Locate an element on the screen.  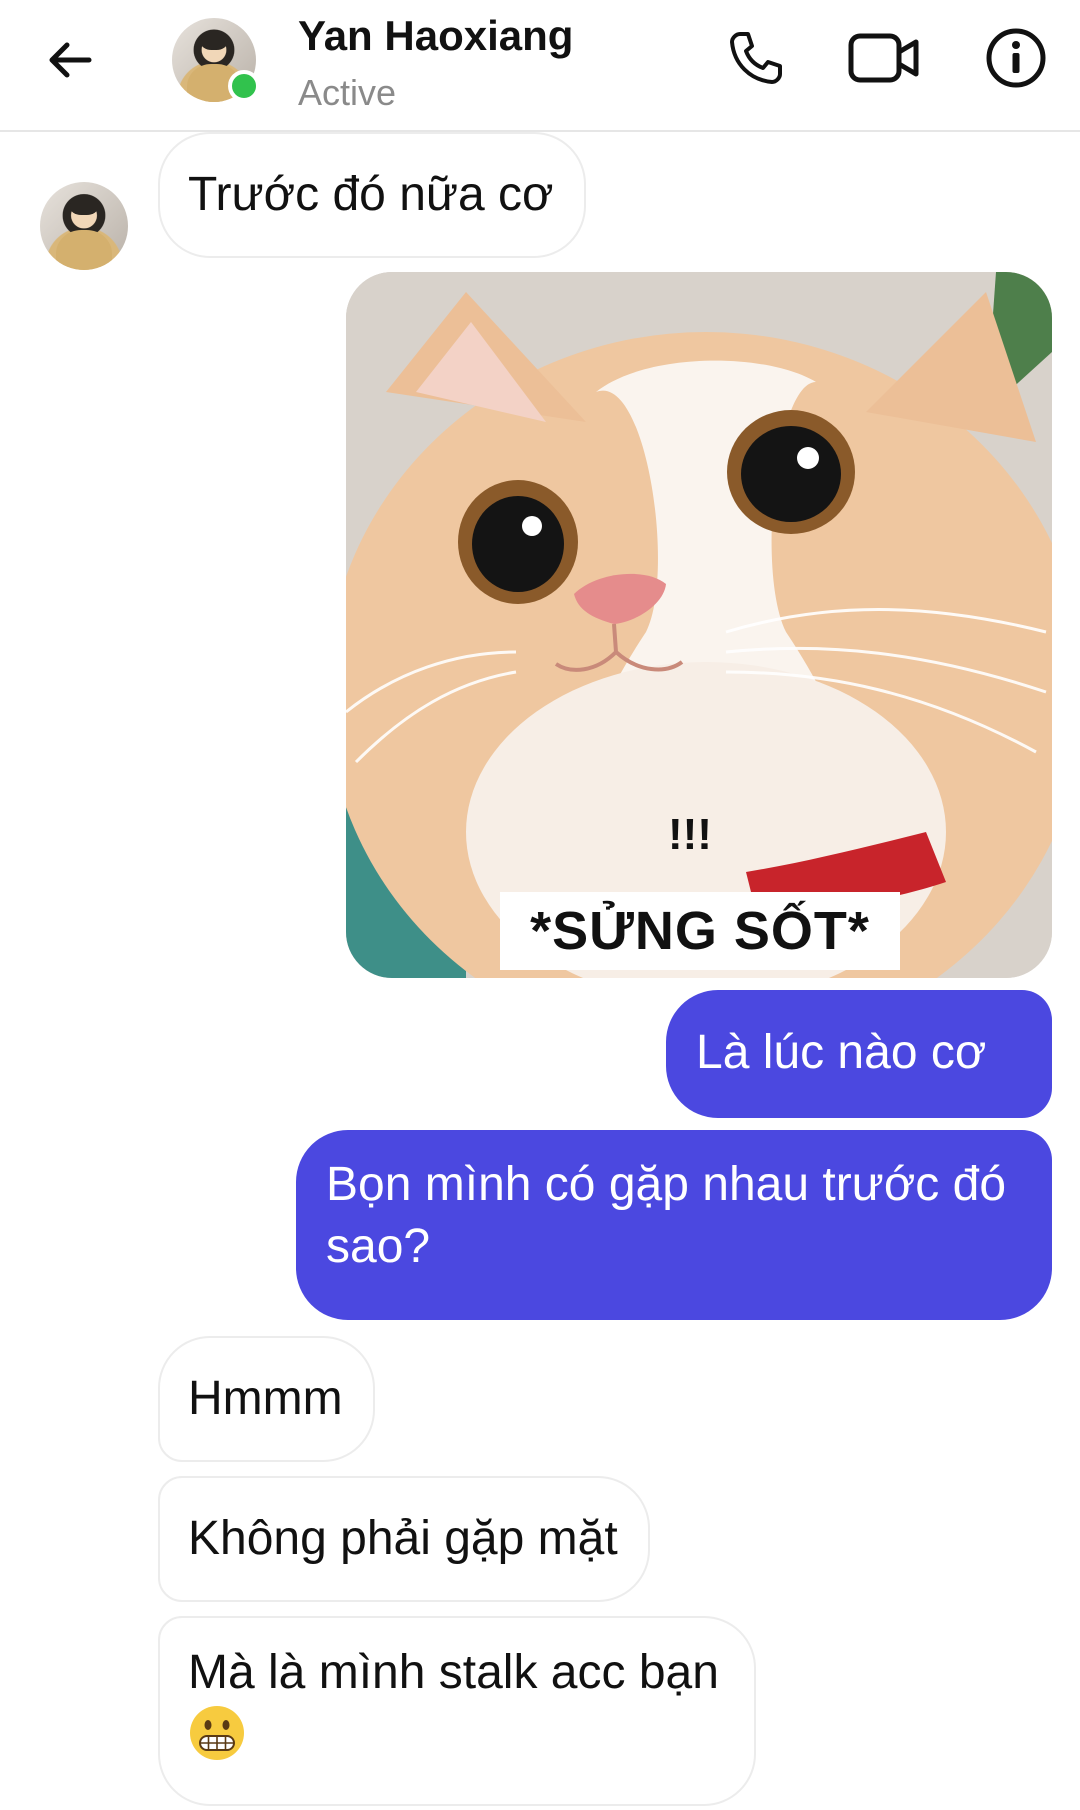
chat-header: Yan Haoxiang Active is located at coordinates (540, 66).